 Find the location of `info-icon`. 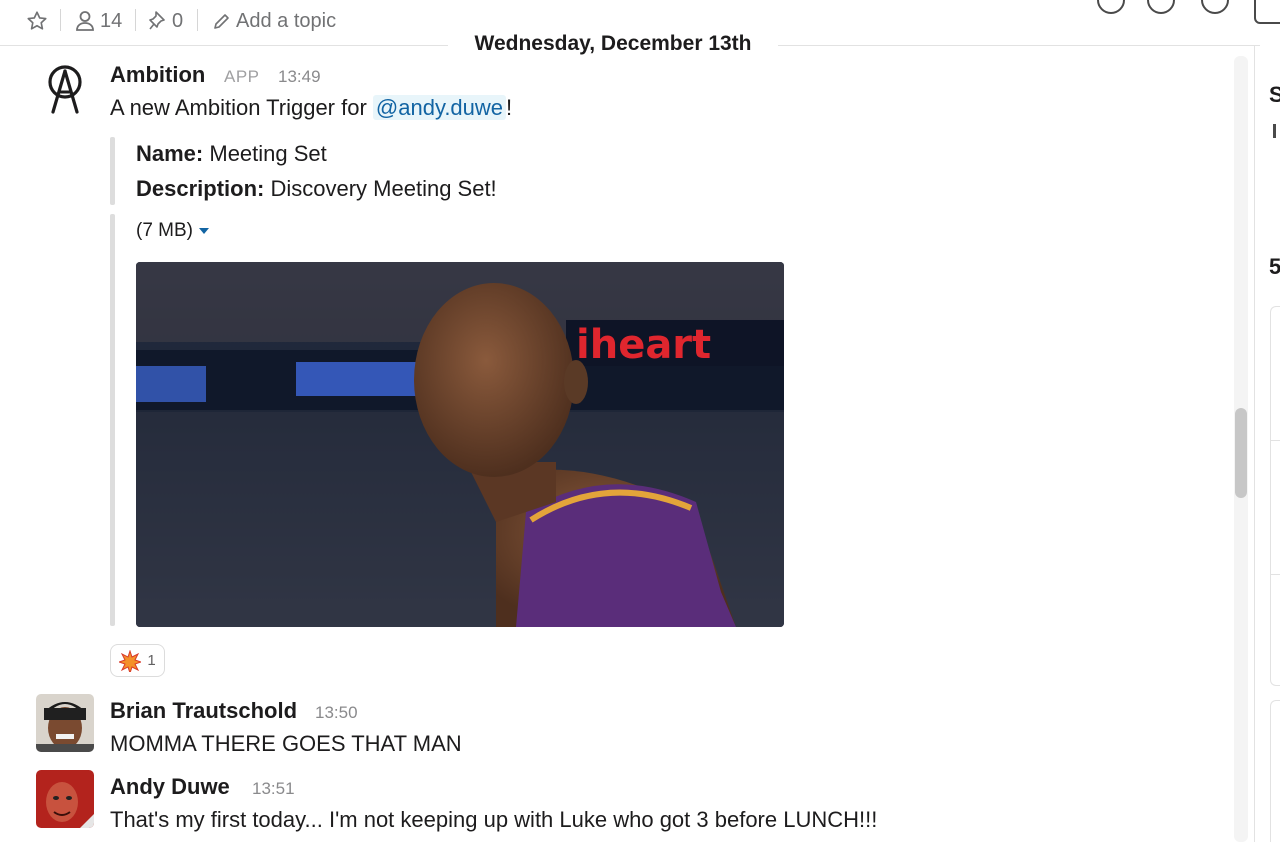

info-icon is located at coordinates (1161, 7).